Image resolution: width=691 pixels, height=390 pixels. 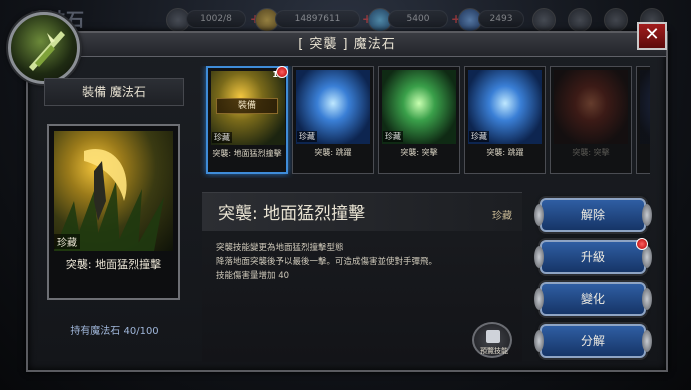 I want to click on release-button: 解除, so click(x=593, y=215).